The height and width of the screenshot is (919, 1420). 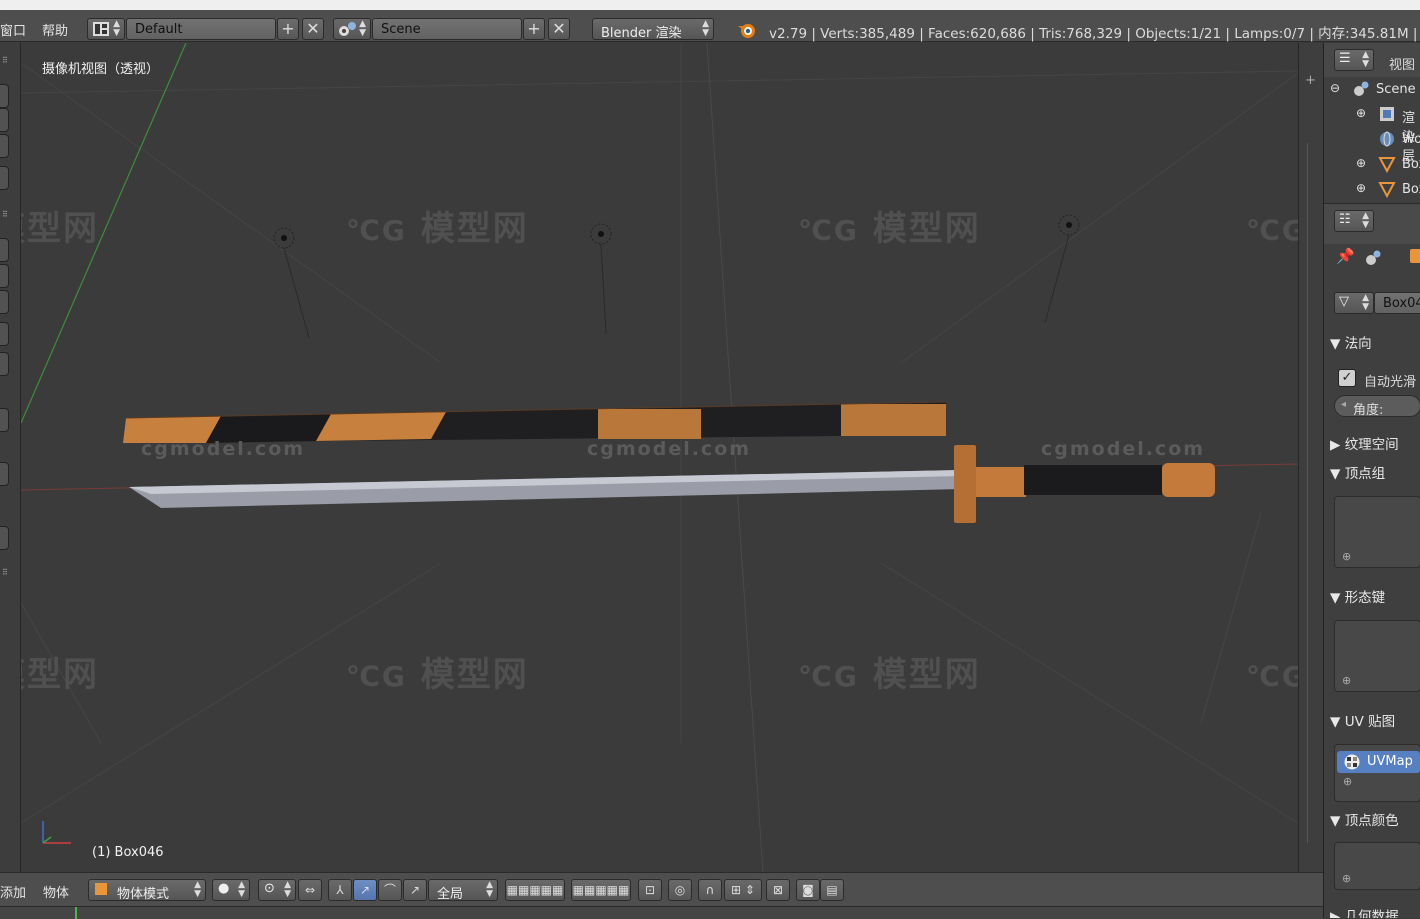 I want to click on screen-layout-field: Default, so click(x=201, y=29).